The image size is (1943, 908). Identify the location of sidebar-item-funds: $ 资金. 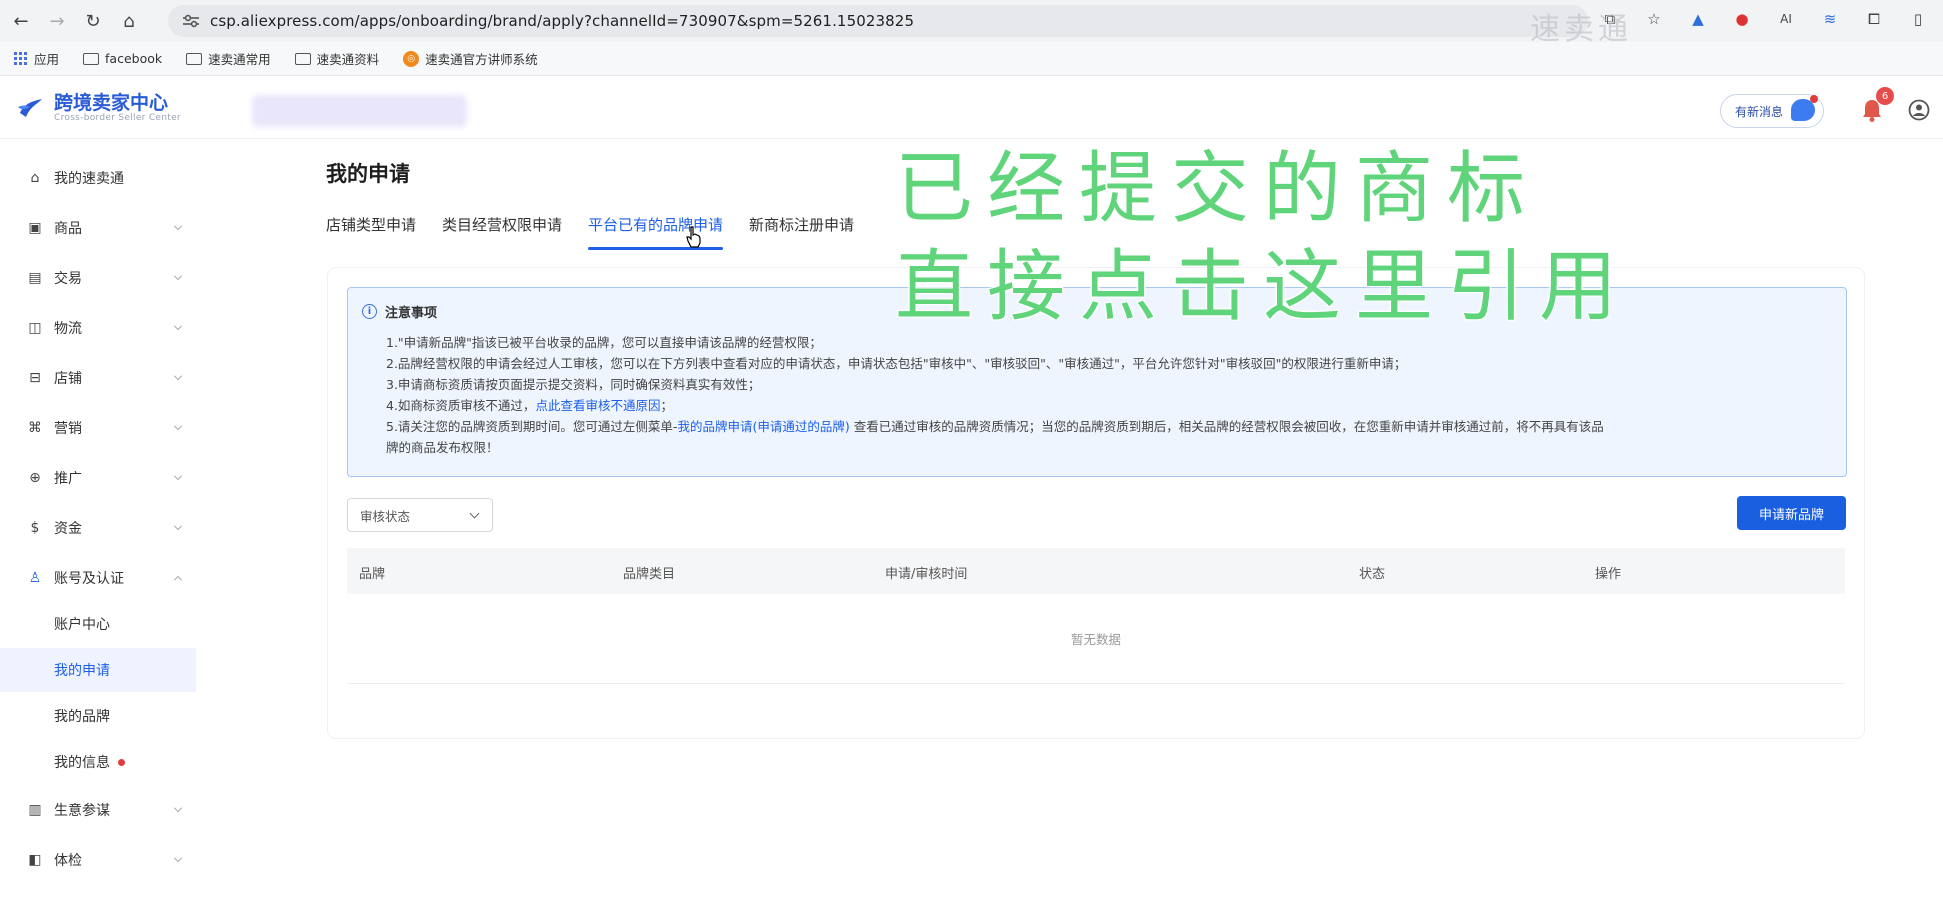
(98, 528).